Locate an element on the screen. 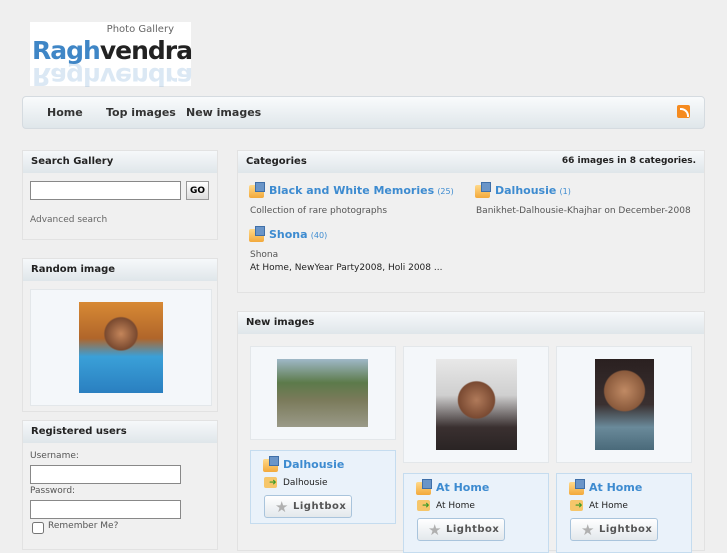  random-image-title: Random image is located at coordinates (120, 270).